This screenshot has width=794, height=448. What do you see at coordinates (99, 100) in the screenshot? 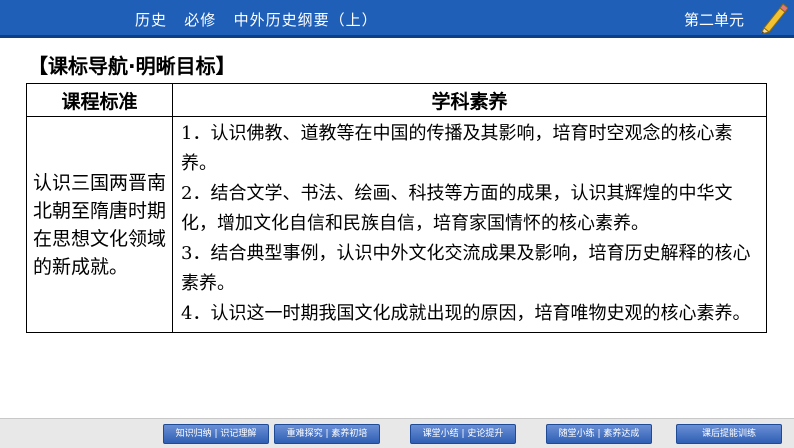
I see `header-course-standard: 课程标准` at bounding box center [99, 100].